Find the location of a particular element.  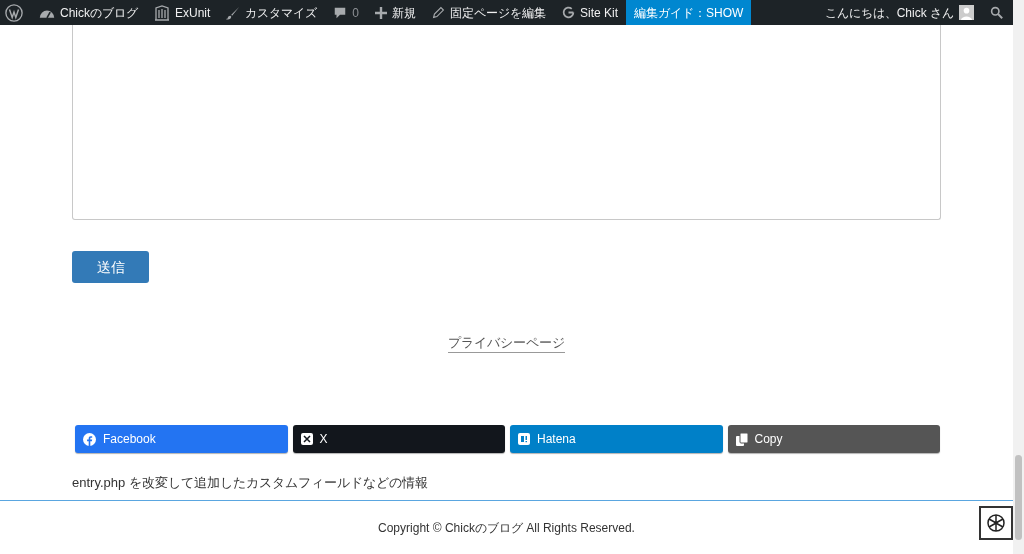

admin-bar-item: 編集ガイド：SHOW is located at coordinates (689, 12).